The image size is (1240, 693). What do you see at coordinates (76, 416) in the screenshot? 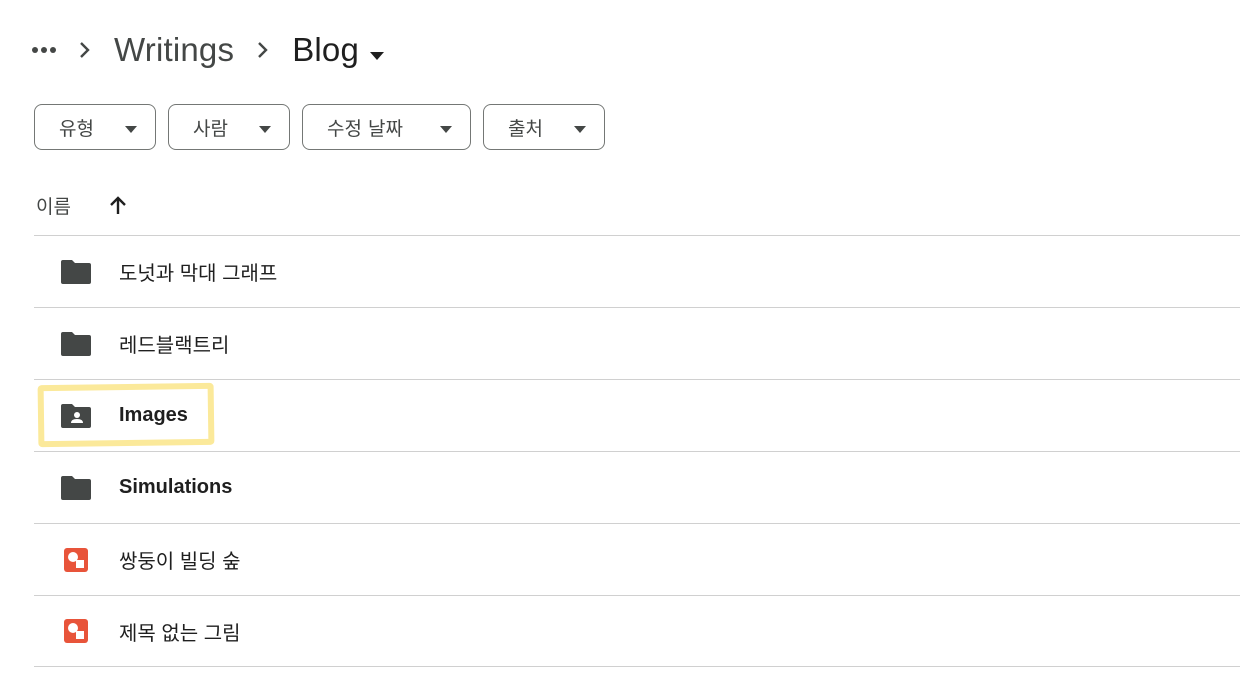
I see `shared-folder-icon` at bounding box center [76, 416].